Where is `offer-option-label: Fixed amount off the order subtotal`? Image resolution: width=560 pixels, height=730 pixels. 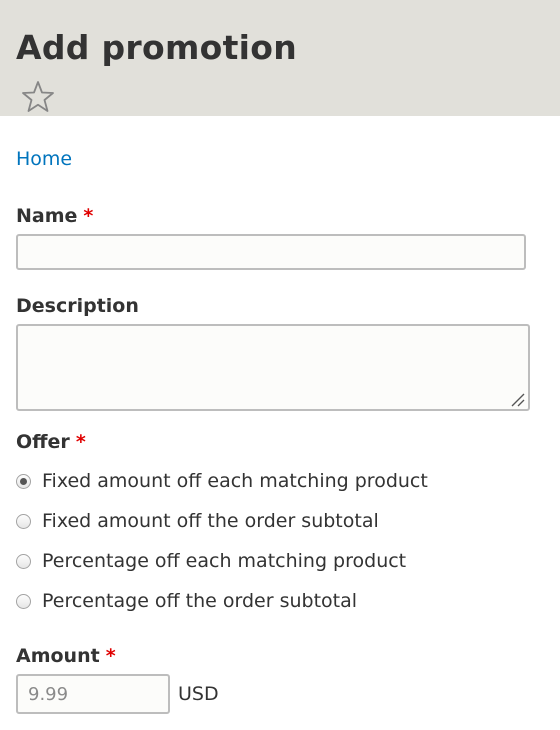 offer-option-label: Fixed amount off the order subtotal is located at coordinates (210, 521).